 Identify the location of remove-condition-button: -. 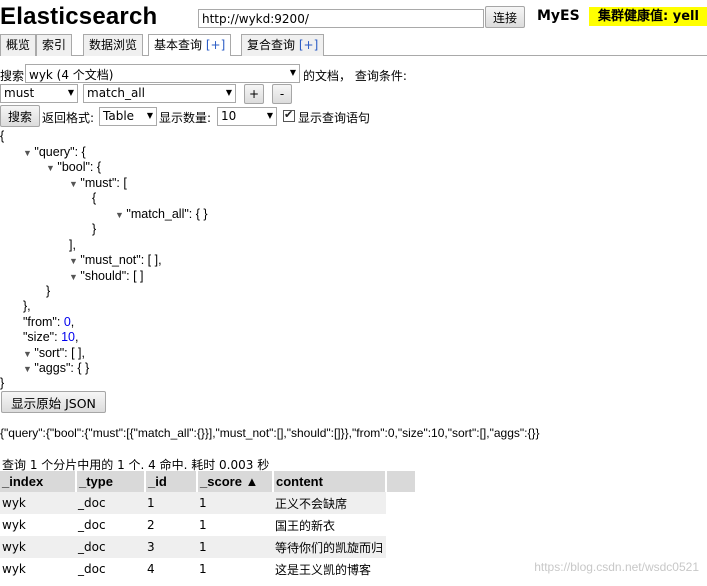
(282, 94).